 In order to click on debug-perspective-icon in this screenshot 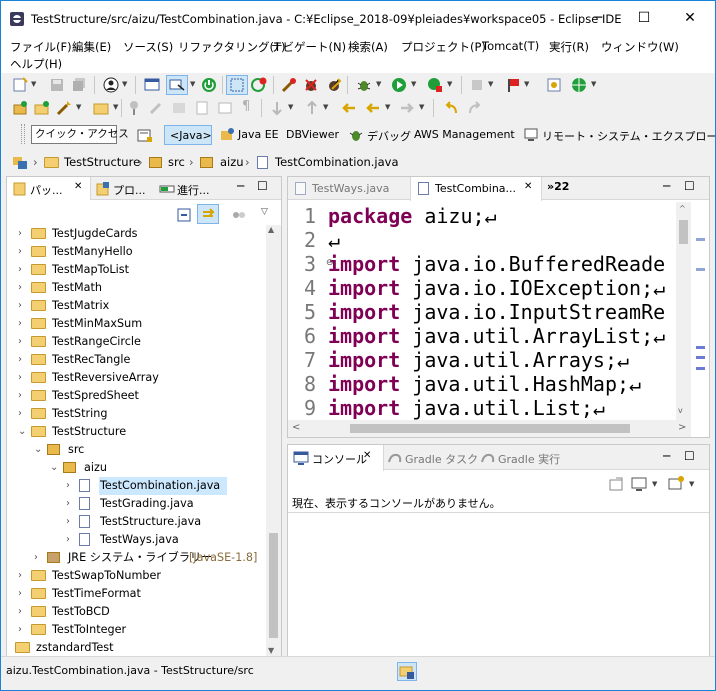, I will do `click(356, 135)`.